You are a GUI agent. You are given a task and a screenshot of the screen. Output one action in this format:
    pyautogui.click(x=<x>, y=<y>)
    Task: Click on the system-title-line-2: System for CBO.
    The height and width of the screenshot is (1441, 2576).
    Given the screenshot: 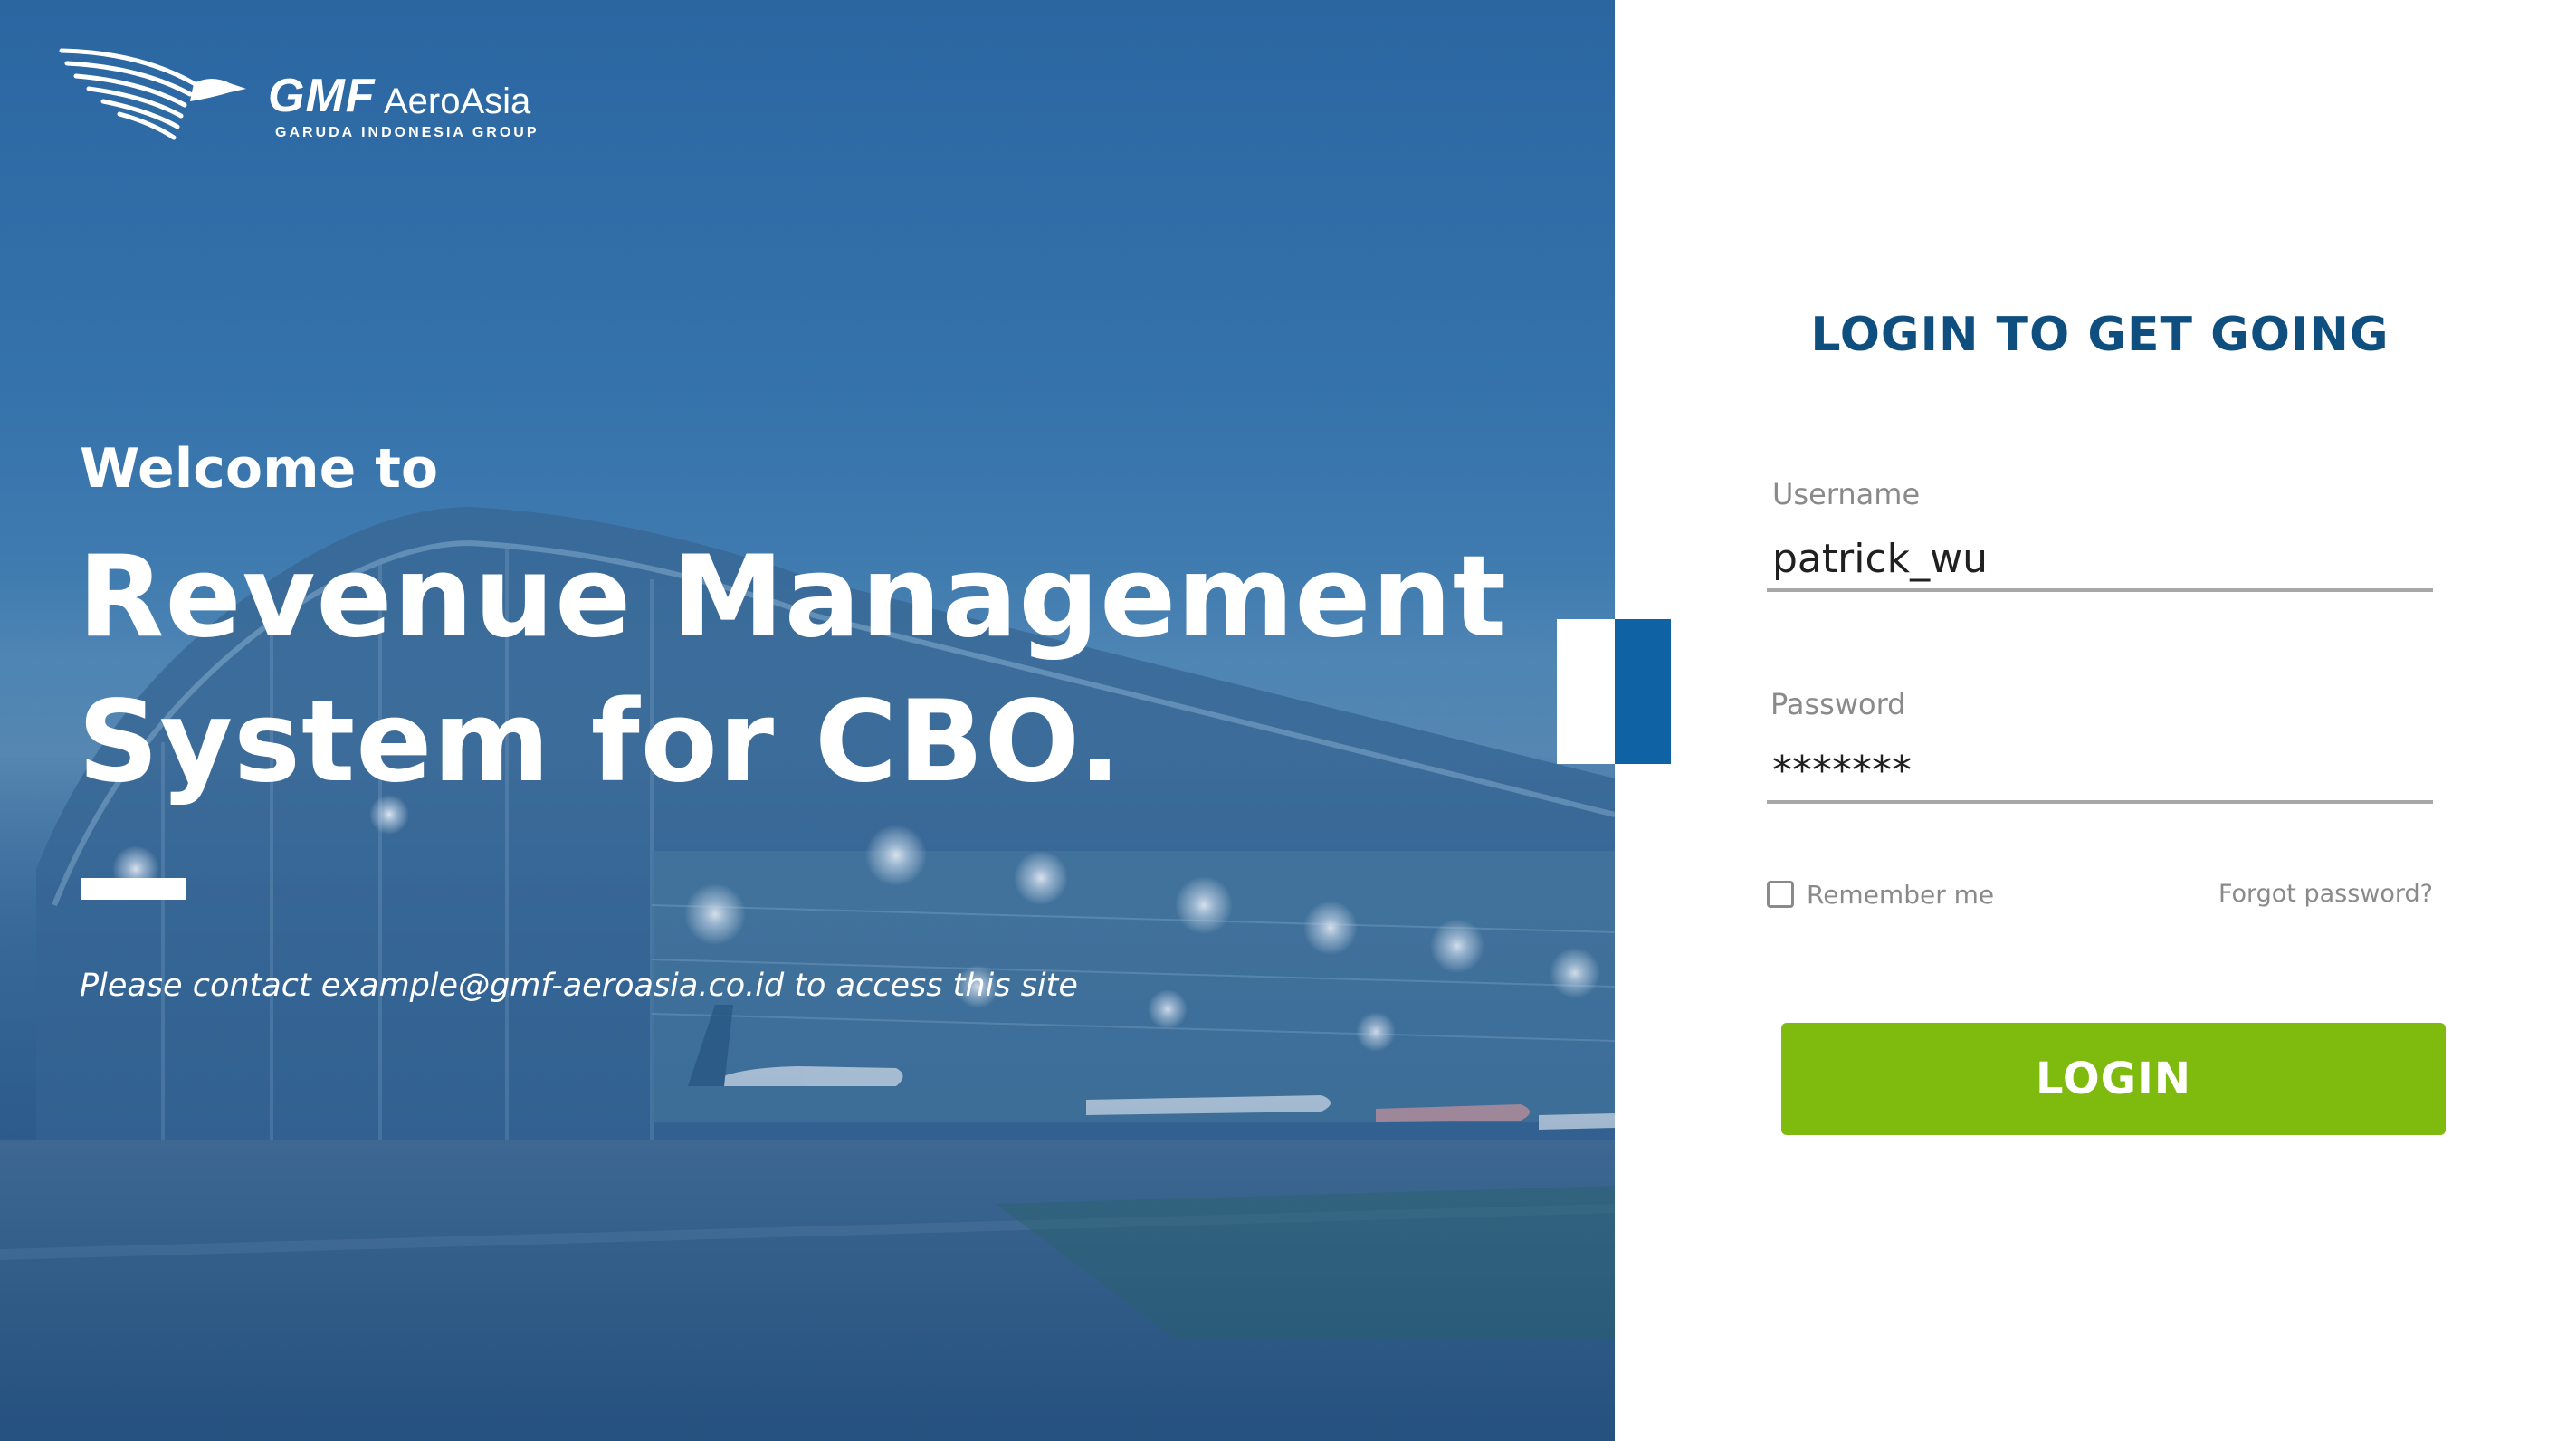 What is the action you would take?
    pyautogui.click(x=600, y=742)
    